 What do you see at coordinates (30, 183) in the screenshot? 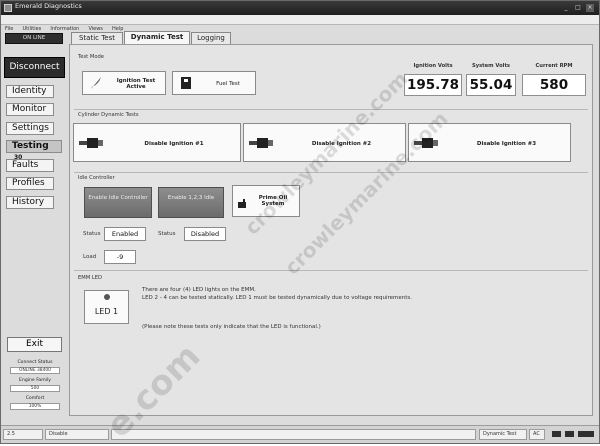
I see `sidebar-item-profiles: Profiles` at bounding box center [30, 183].